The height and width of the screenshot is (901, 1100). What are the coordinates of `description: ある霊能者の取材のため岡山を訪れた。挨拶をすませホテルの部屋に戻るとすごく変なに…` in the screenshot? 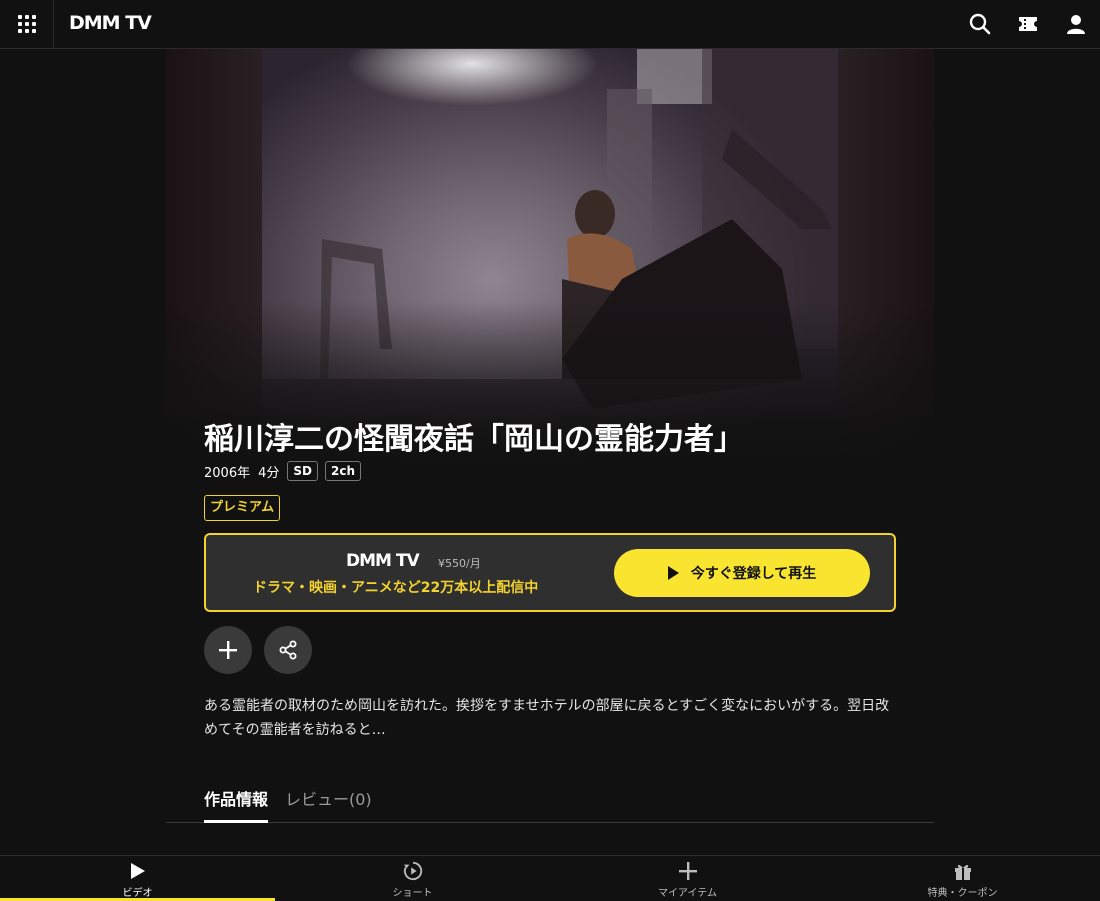 It's located at (547, 718).